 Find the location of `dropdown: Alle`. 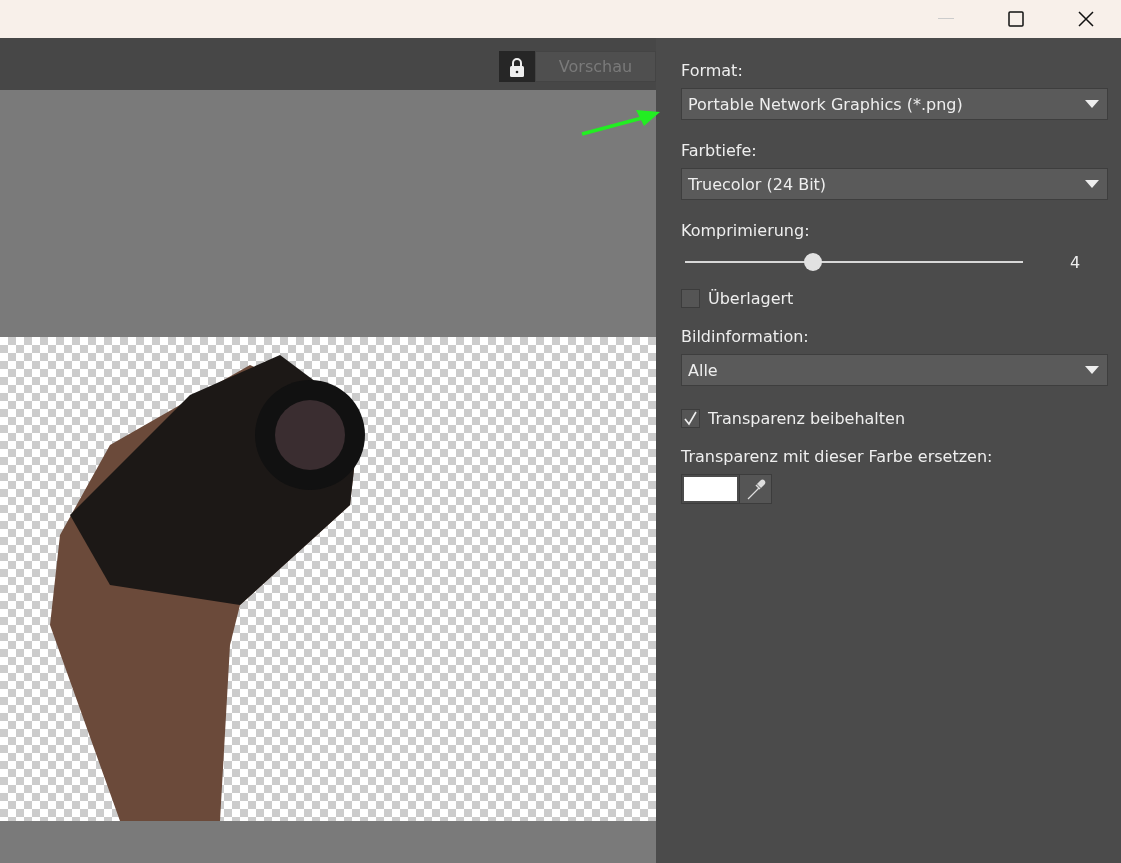

dropdown: Alle is located at coordinates (894, 370).